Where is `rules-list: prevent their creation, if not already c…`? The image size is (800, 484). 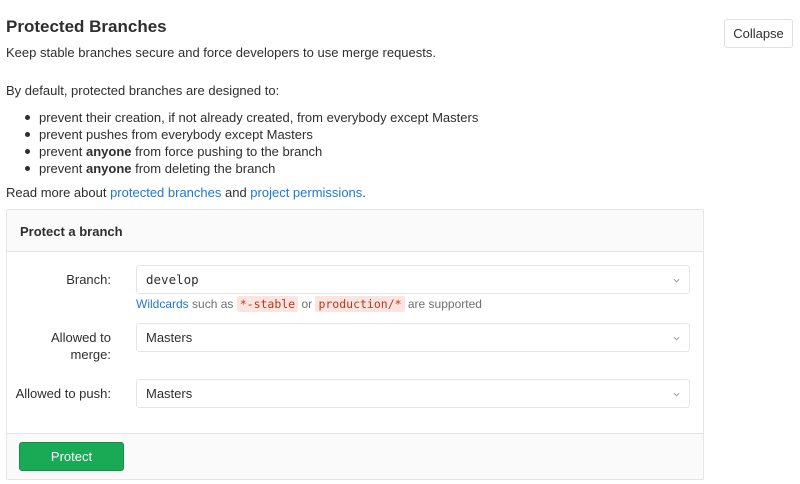
rules-list: prevent their creation, if not already c… is located at coordinates (242, 143).